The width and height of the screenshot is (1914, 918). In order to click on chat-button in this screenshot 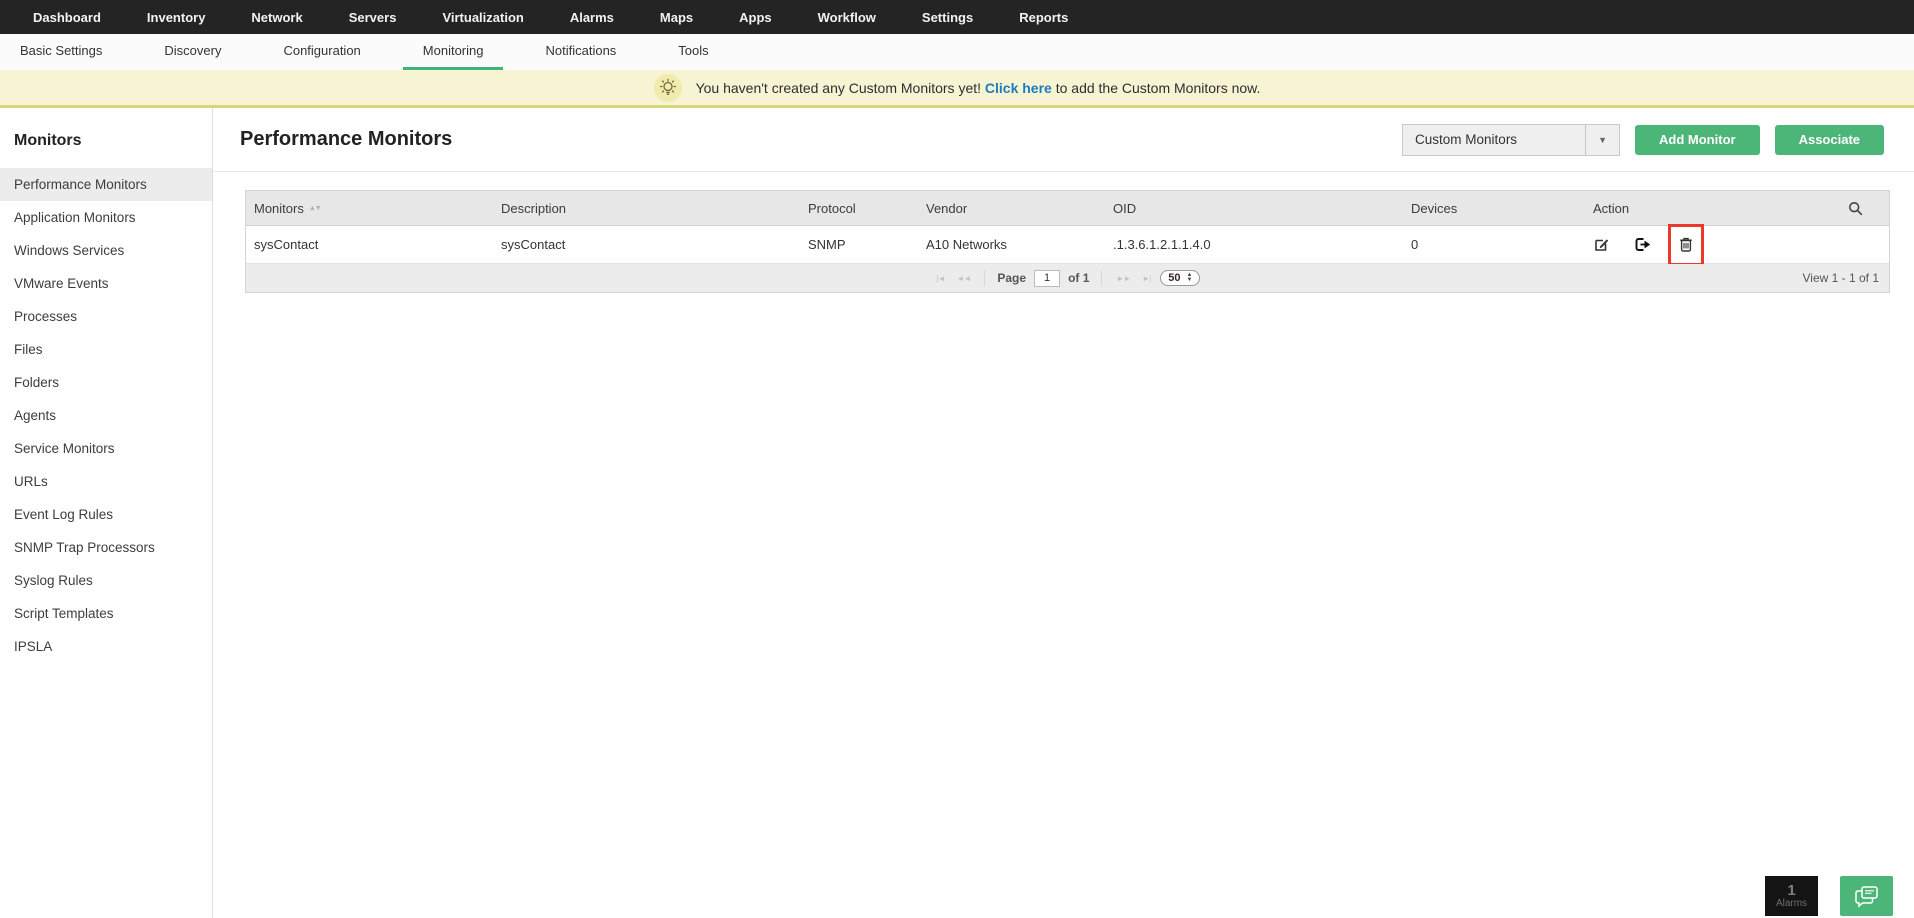, I will do `click(1866, 896)`.